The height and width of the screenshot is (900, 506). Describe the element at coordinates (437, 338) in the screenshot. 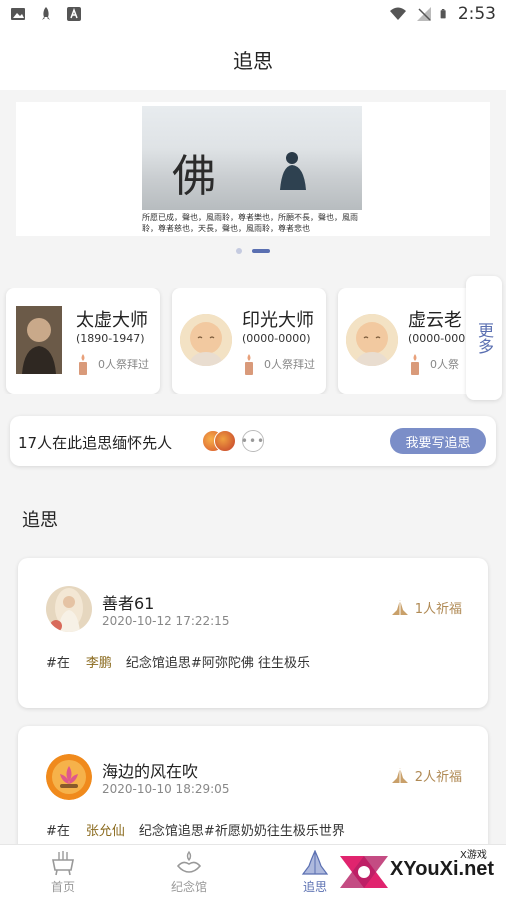

I see `master-dates: (0000-000` at that location.